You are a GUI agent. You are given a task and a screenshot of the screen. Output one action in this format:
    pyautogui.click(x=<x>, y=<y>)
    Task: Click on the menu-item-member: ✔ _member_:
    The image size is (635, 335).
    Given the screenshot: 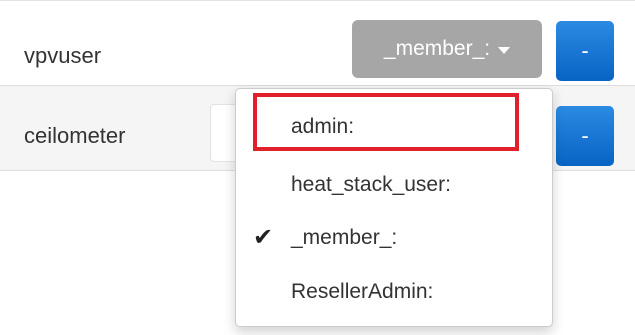 What is the action you would take?
    pyautogui.click(x=394, y=238)
    